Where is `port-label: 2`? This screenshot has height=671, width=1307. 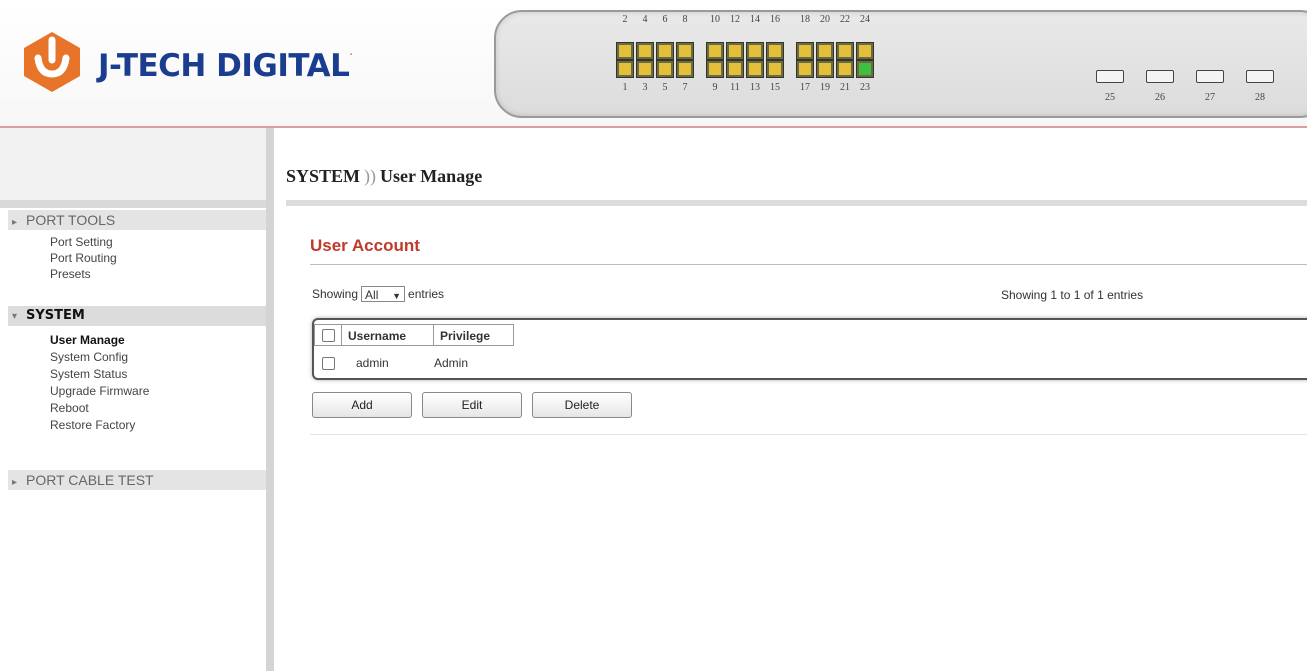
port-label: 2 is located at coordinates (625, 19).